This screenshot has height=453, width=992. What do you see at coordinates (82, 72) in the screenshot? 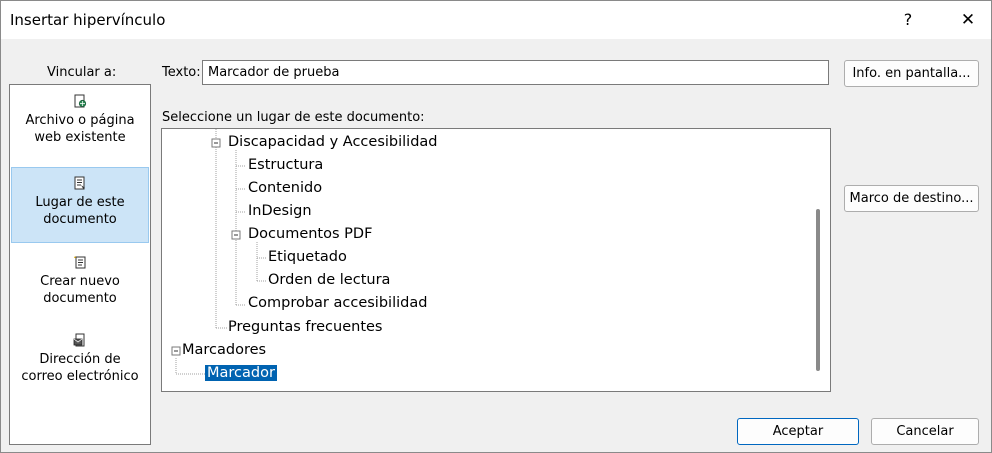
I see `link-to-label: Vincular a:` at bounding box center [82, 72].